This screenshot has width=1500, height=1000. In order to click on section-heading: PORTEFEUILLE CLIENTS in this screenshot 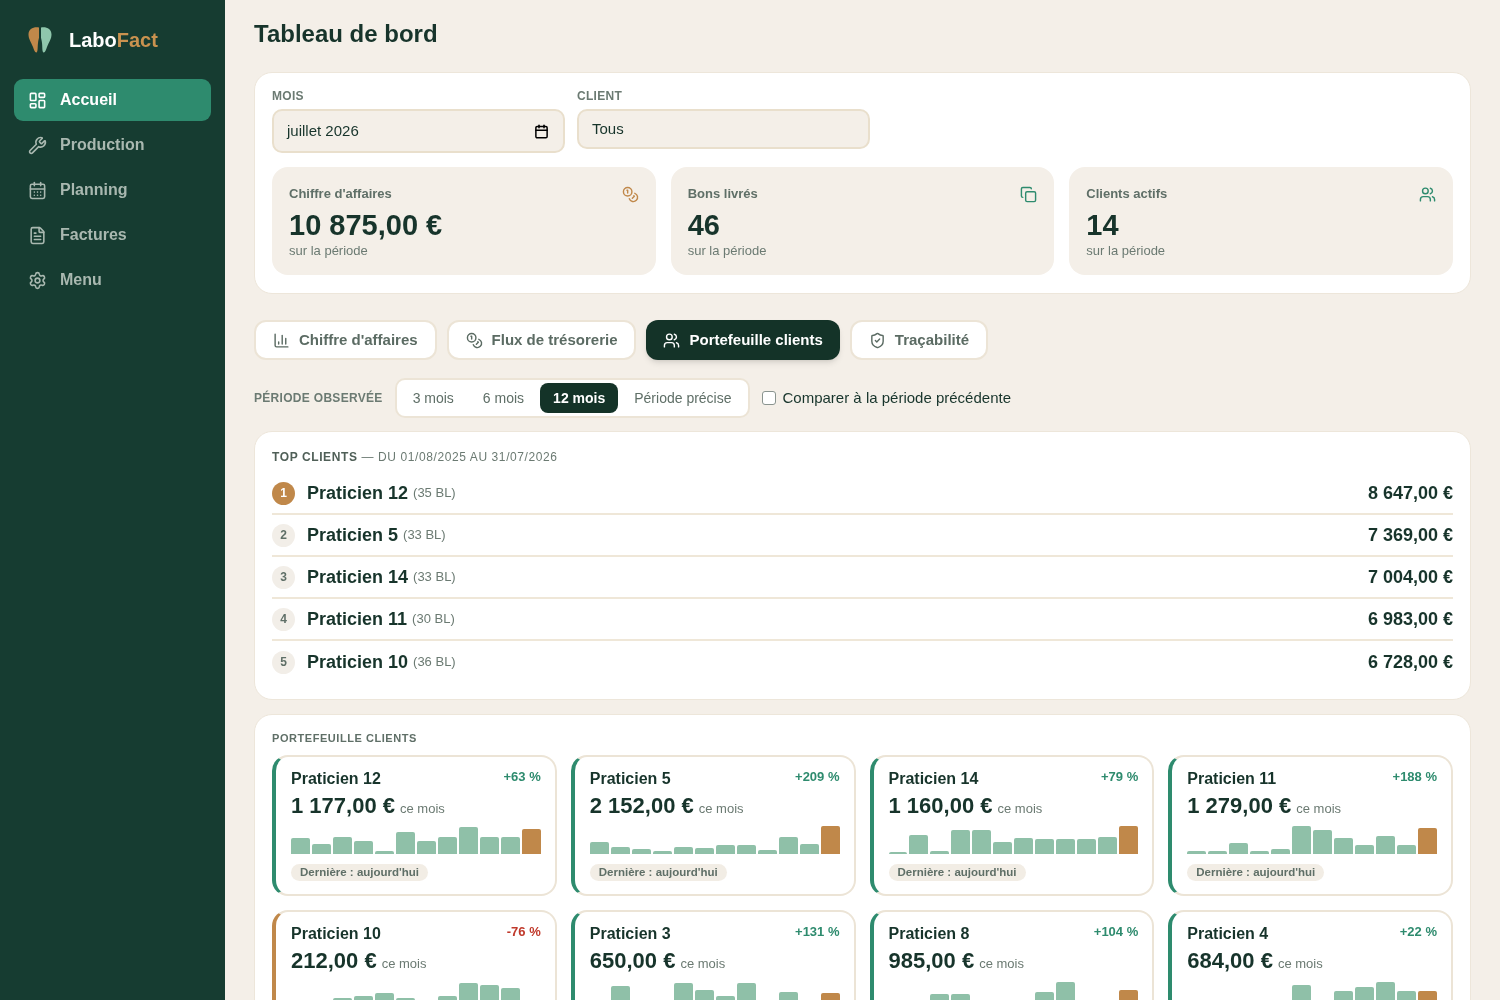, I will do `click(345, 738)`.